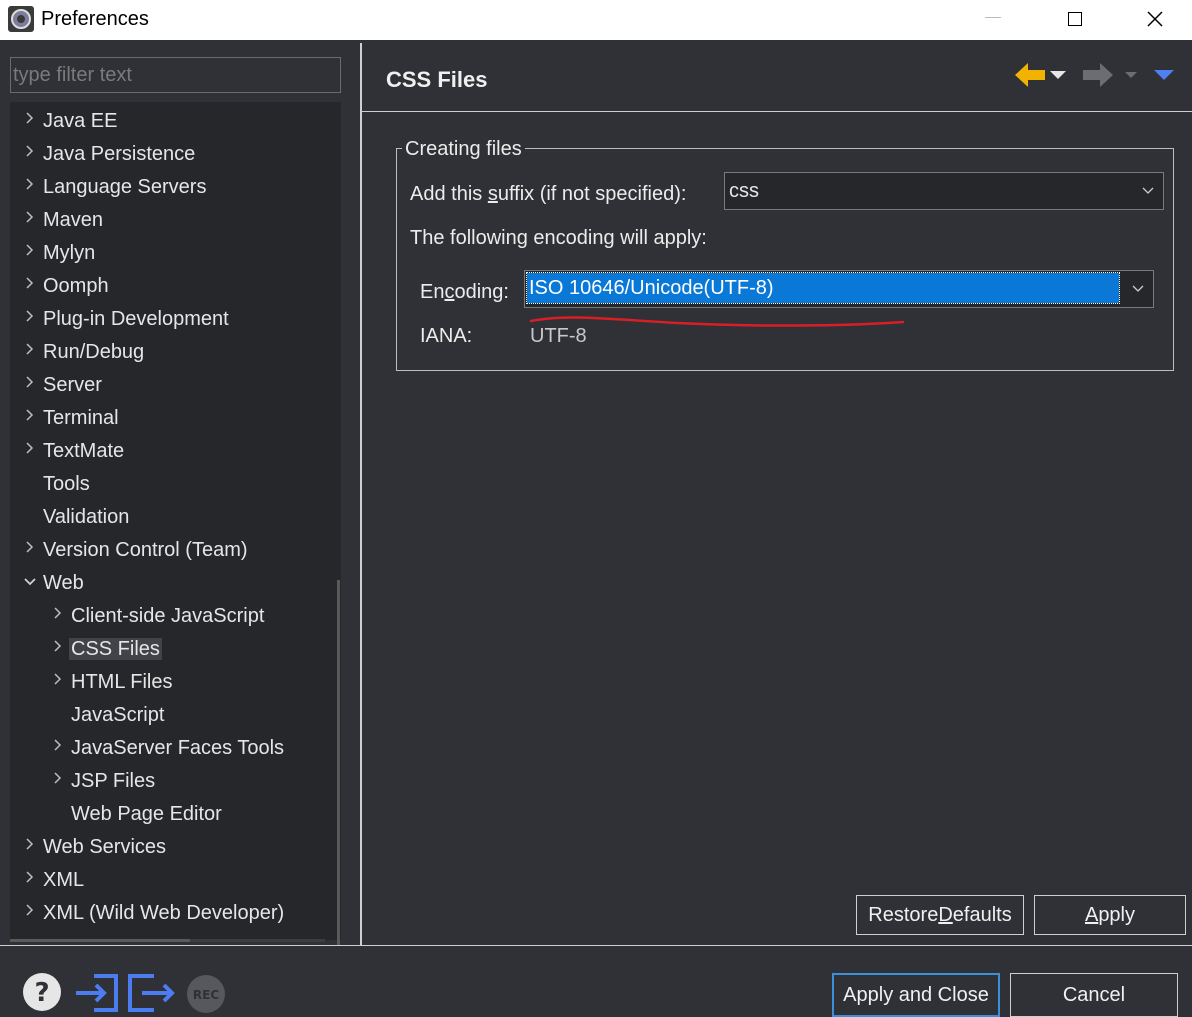  What do you see at coordinates (73, 220) in the screenshot?
I see `tree-item-label: Maven` at bounding box center [73, 220].